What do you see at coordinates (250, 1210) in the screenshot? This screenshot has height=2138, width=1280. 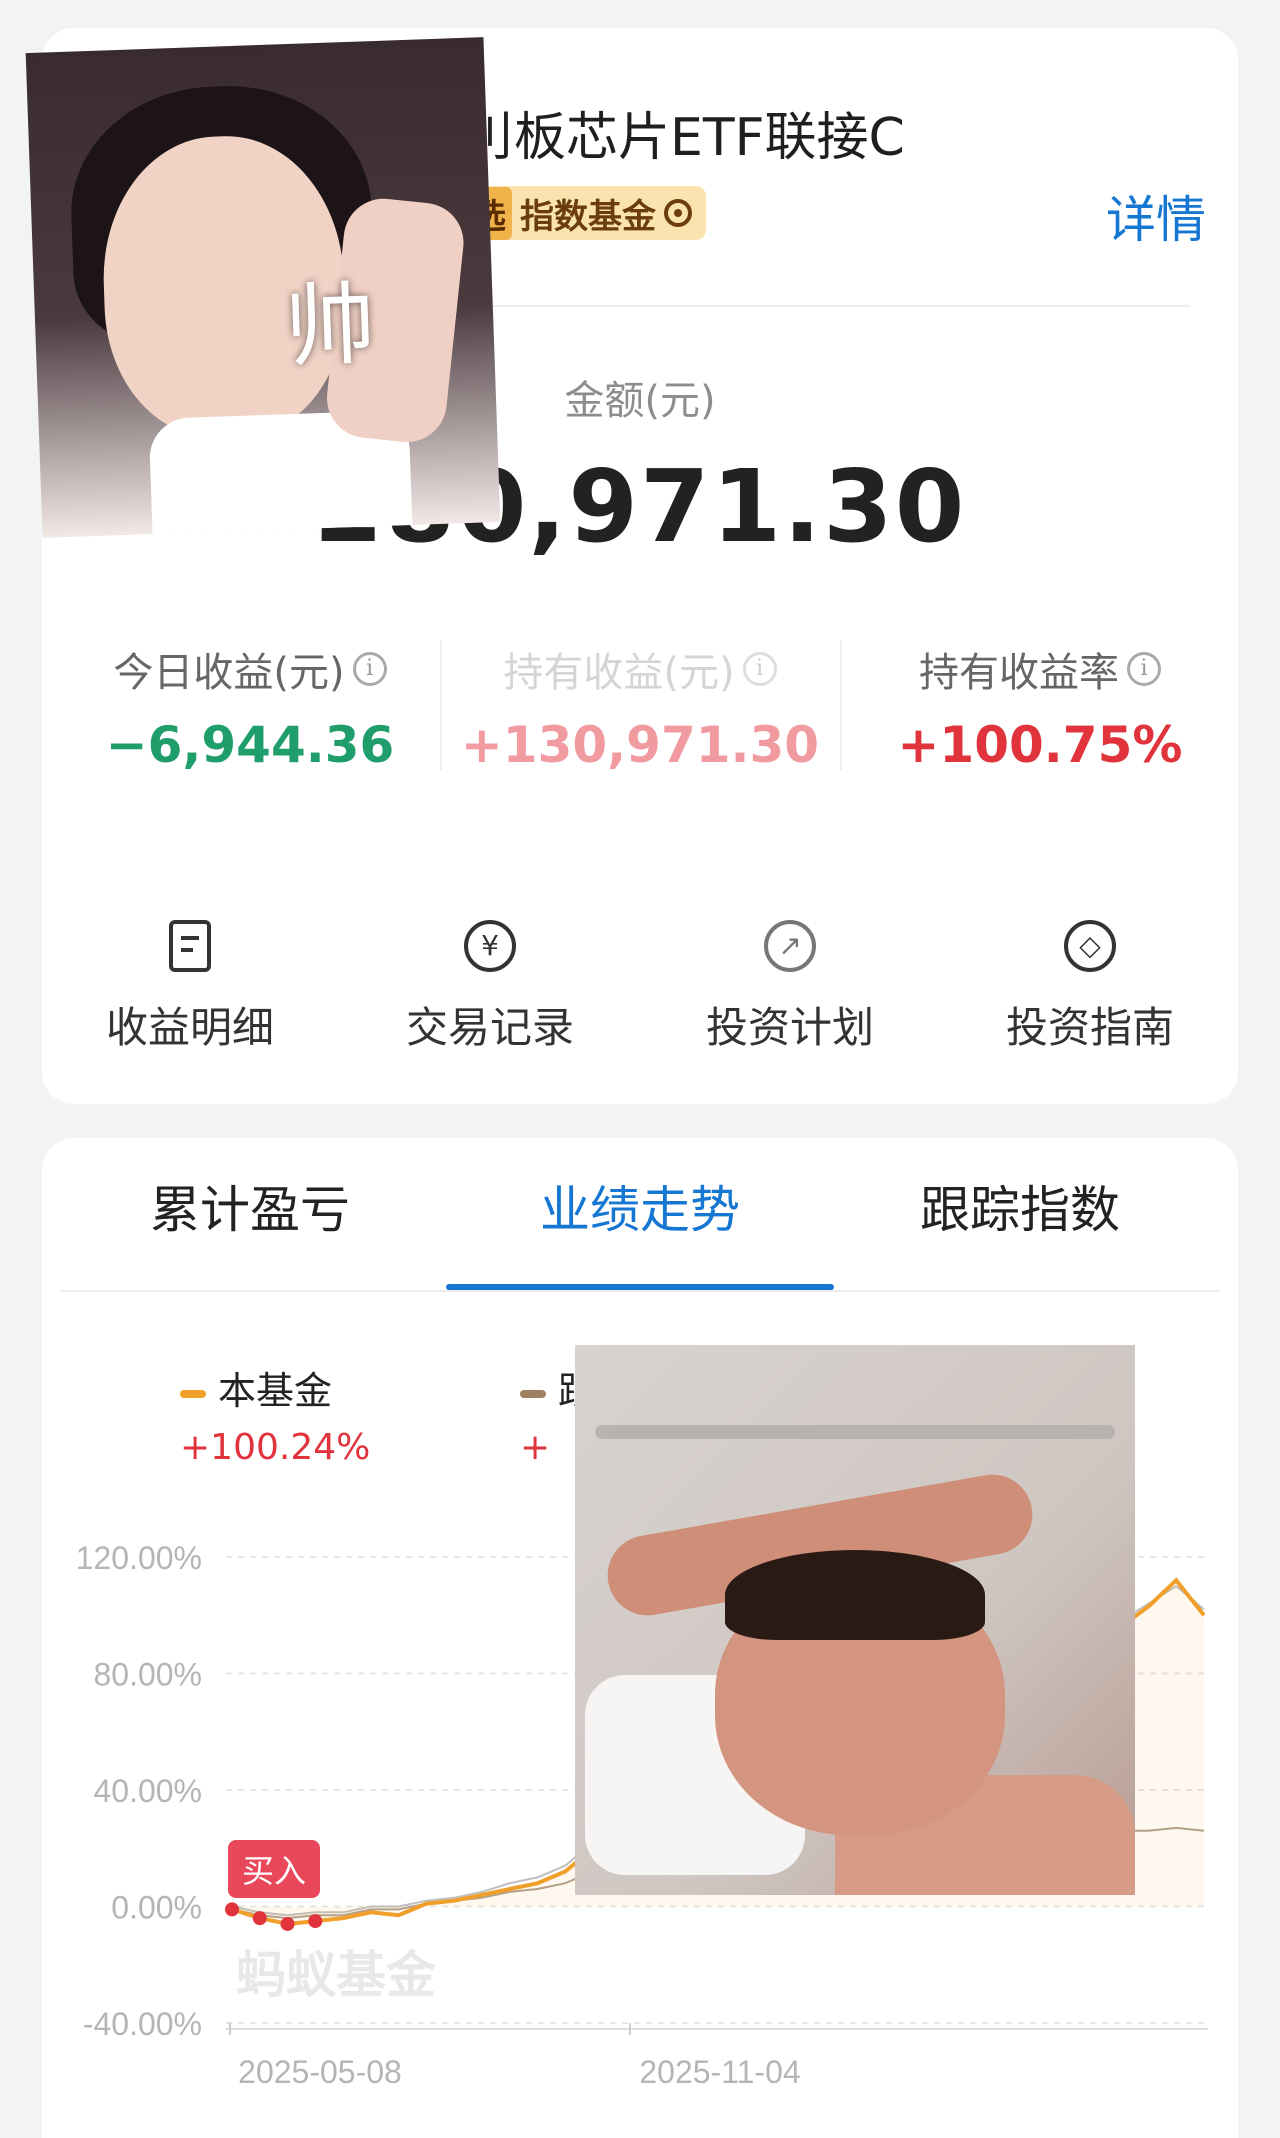 I see `tab-cumulative-pnl: 累计盈亏` at bounding box center [250, 1210].